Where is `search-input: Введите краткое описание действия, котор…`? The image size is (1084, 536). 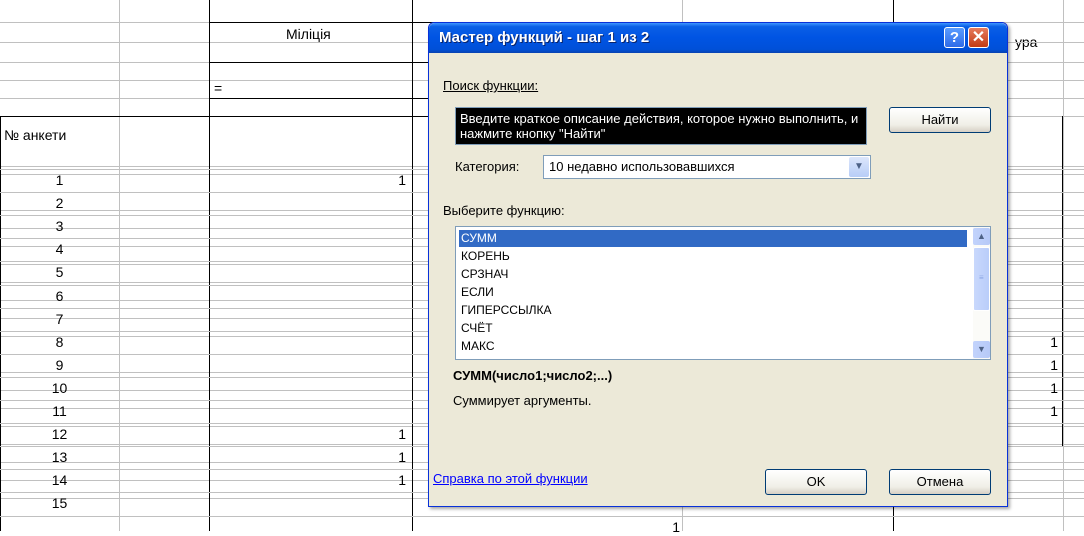 search-input: Введите краткое описание действия, котор… is located at coordinates (661, 126).